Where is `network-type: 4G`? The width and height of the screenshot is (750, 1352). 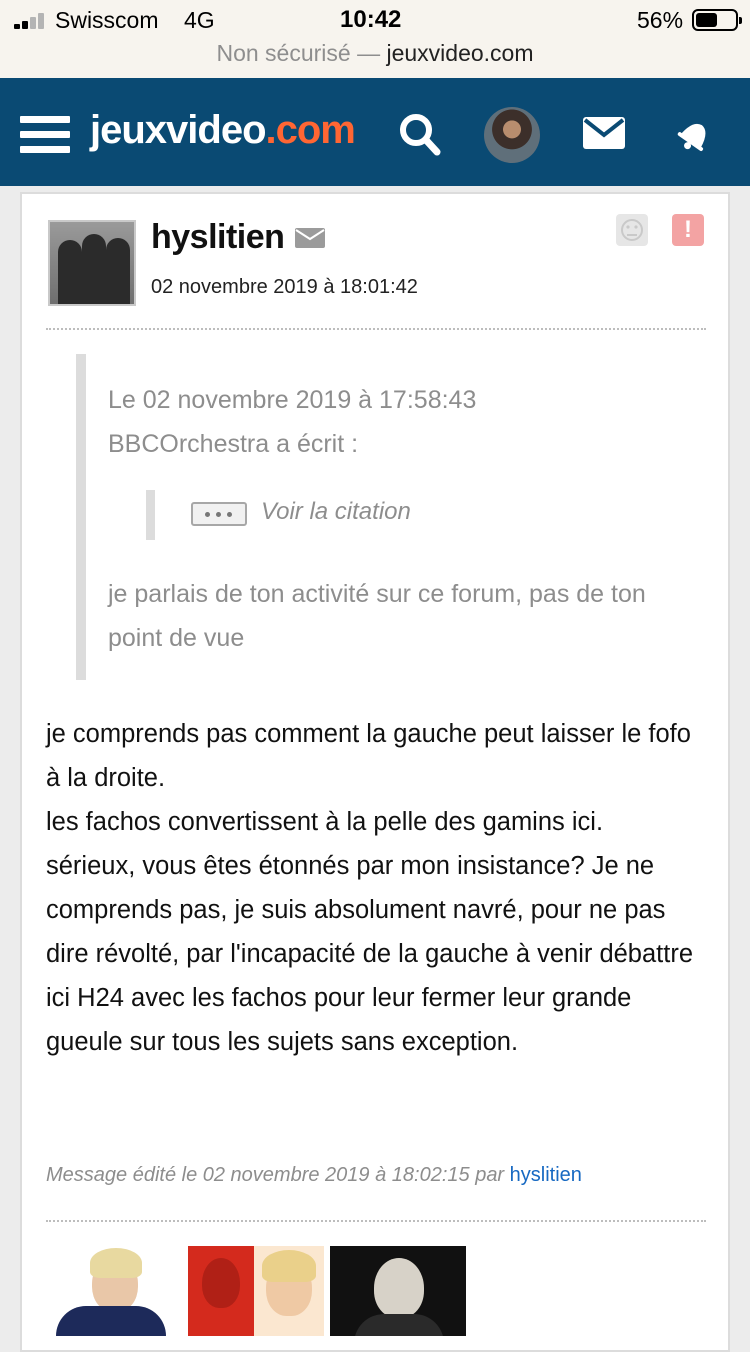 network-type: 4G is located at coordinates (199, 20).